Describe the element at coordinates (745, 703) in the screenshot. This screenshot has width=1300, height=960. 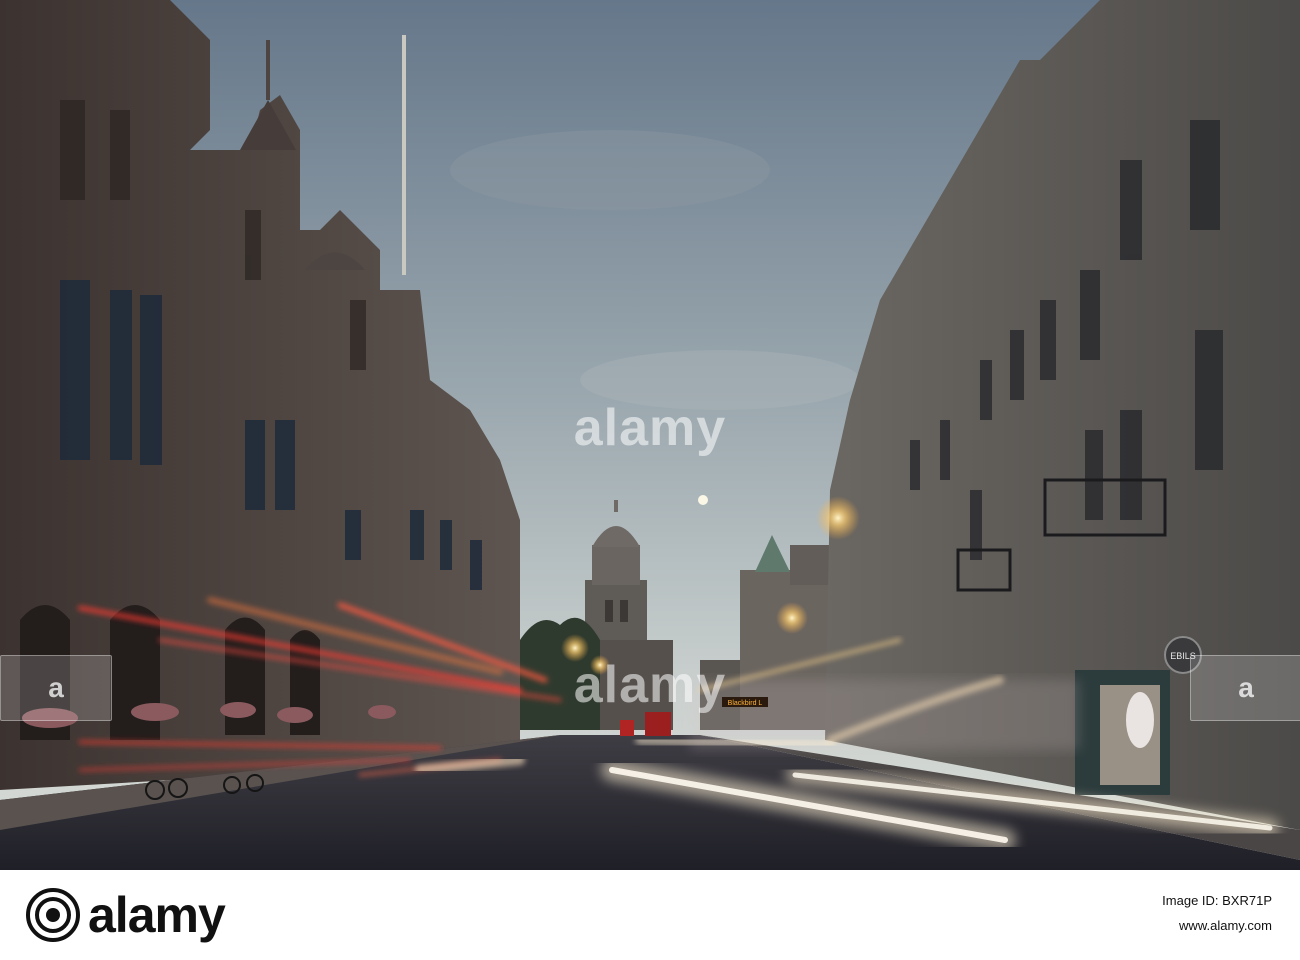
I see `bus-destination-text: Blackbird L` at that location.